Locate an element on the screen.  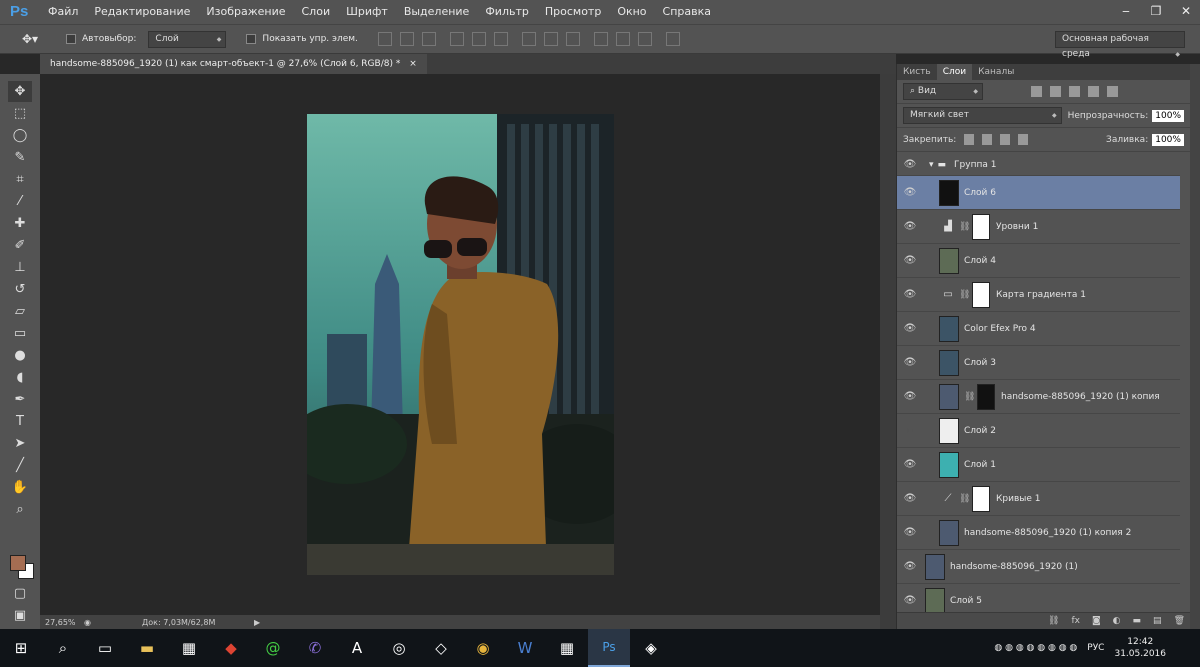
layer-row: 👁 ⟋ ⛓ Кривые 1 is located at coordinates (1038, 499).